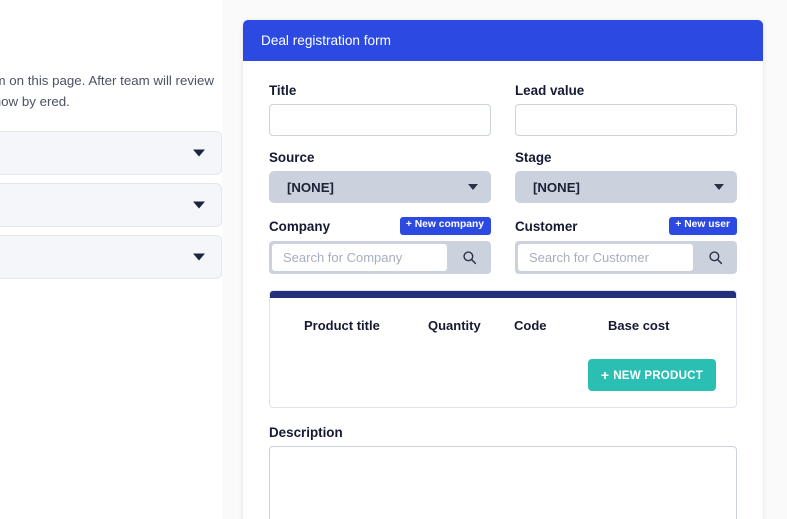 Image resolution: width=787 pixels, height=519 pixels. I want to click on field-company: Company + New company, so click(380, 245).